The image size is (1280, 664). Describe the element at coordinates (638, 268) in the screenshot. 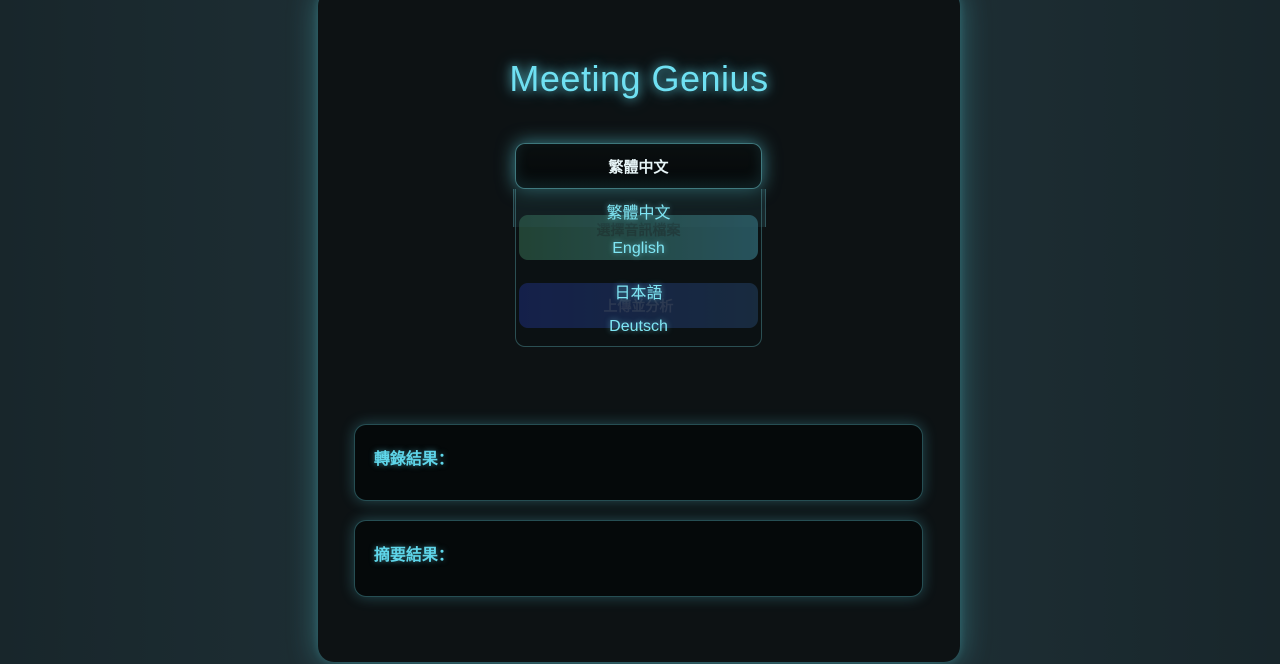

I see `language-dropdown: 繁體中文 English 日本語 Deutsch` at that location.